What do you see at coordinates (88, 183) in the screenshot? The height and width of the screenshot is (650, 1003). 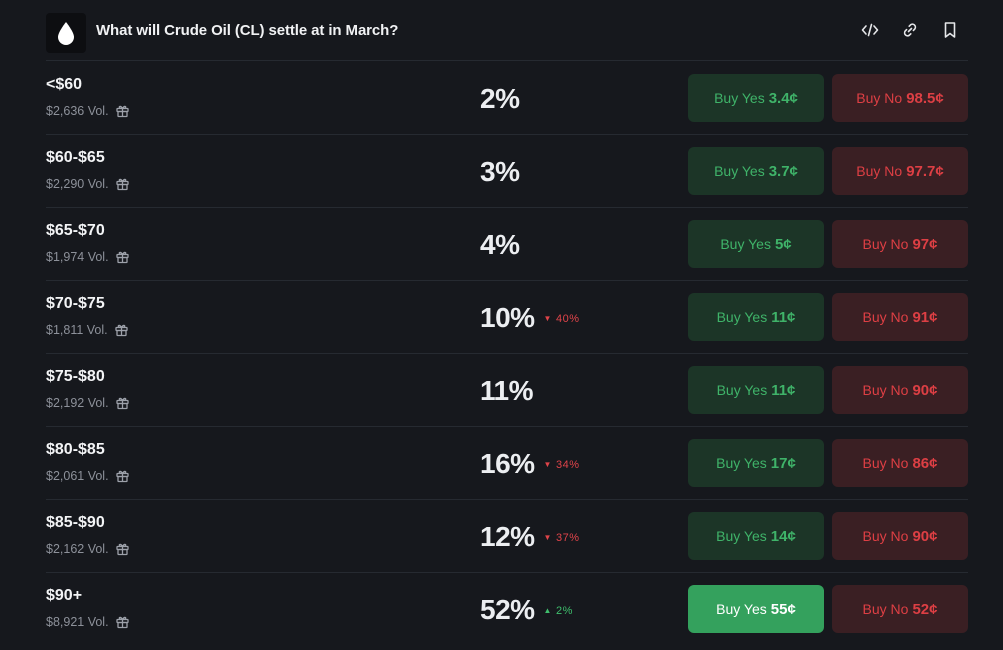 I see `outcome-volume: $2,290 Vol.` at bounding box center [88, 183].